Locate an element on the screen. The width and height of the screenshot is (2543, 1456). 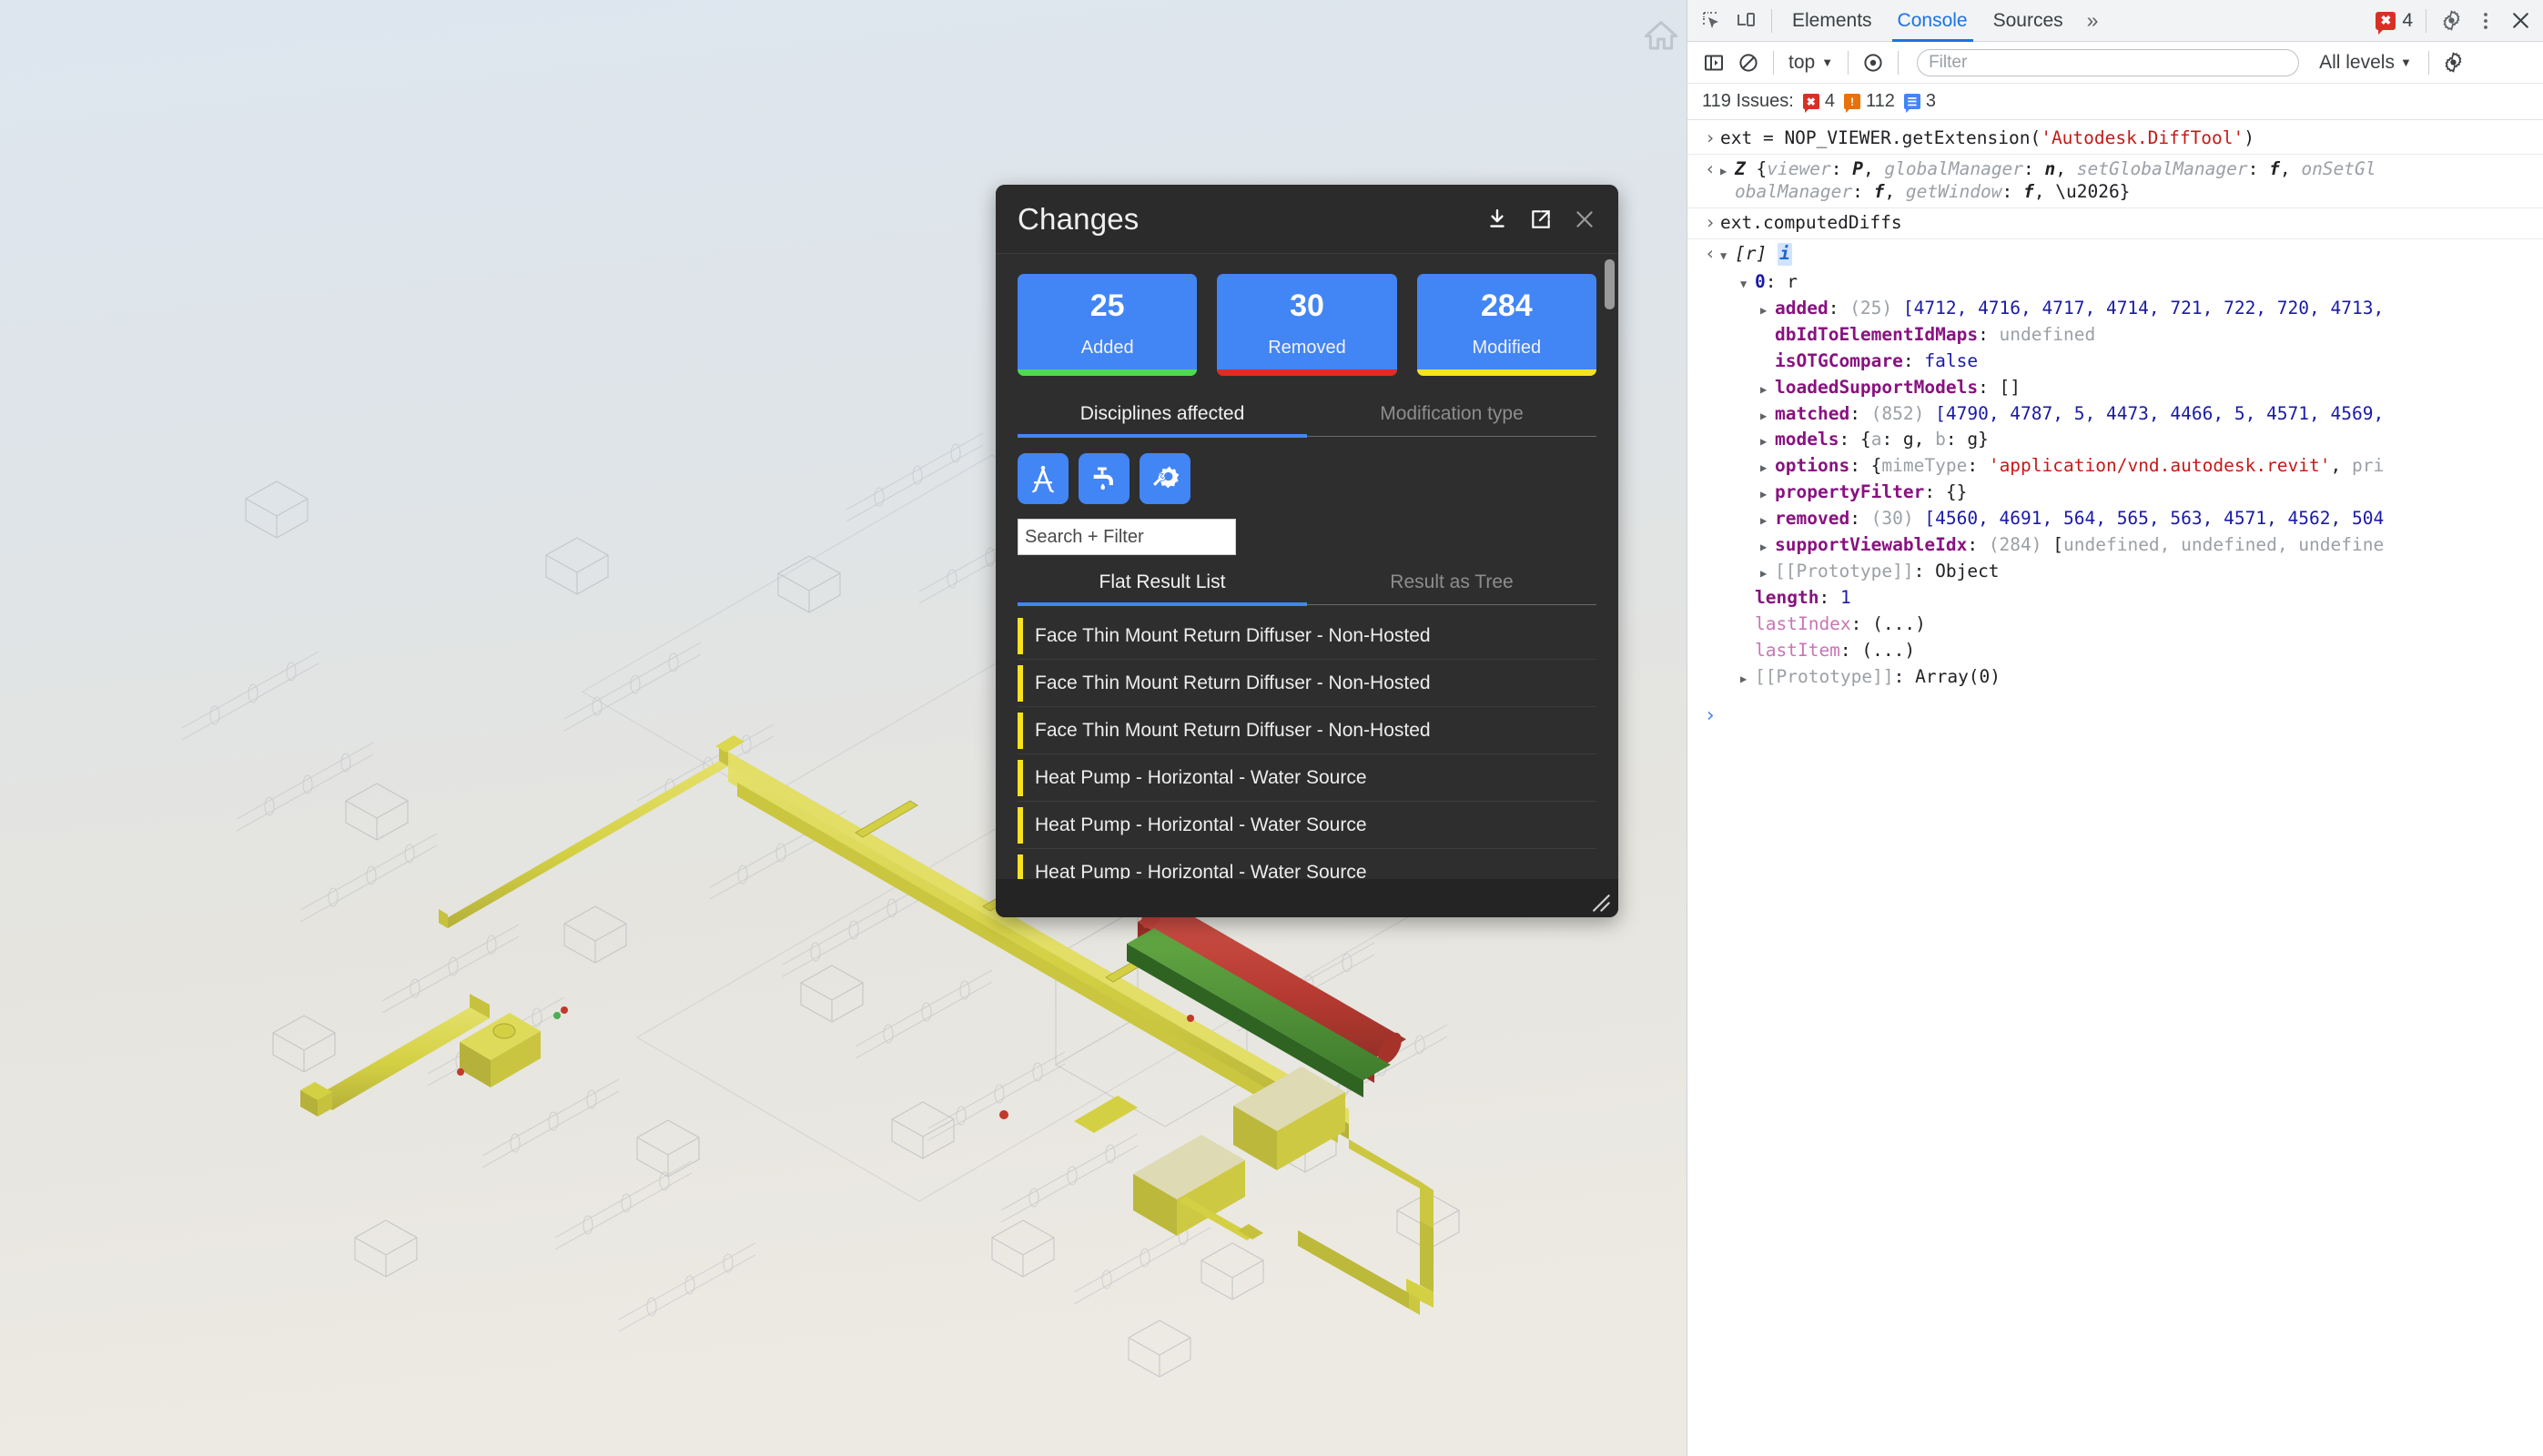
filter-input is located at coordinates (2108, 62).